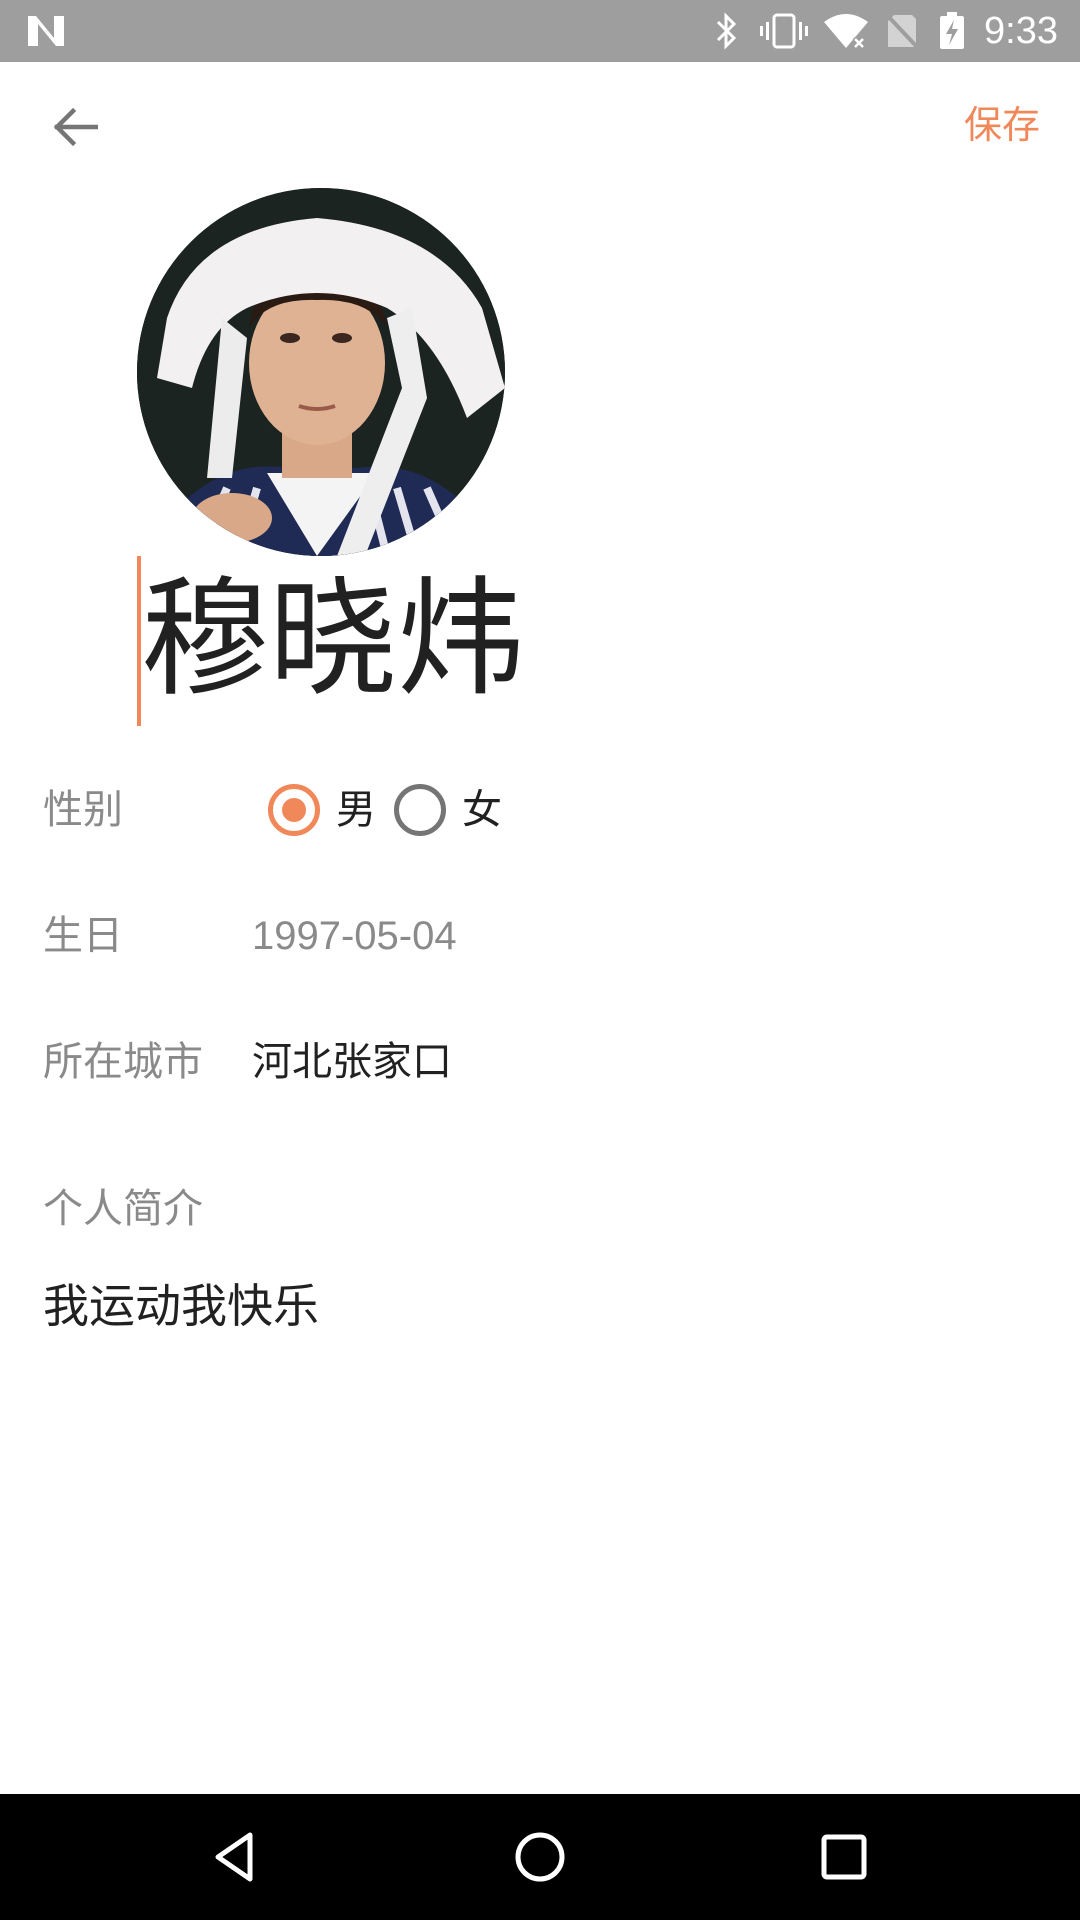  I want to click on battery-charging-icon, so click(952, 30).